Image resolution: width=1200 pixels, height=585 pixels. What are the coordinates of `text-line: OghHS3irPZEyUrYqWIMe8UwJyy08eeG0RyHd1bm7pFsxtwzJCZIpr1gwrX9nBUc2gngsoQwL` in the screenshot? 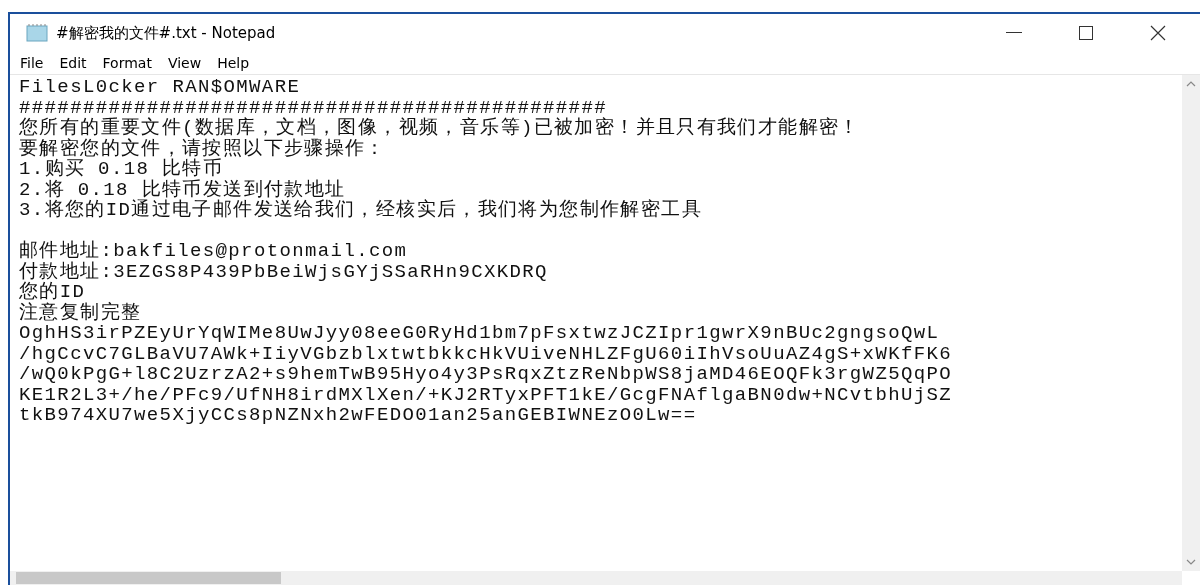 It's located at (479, 333).